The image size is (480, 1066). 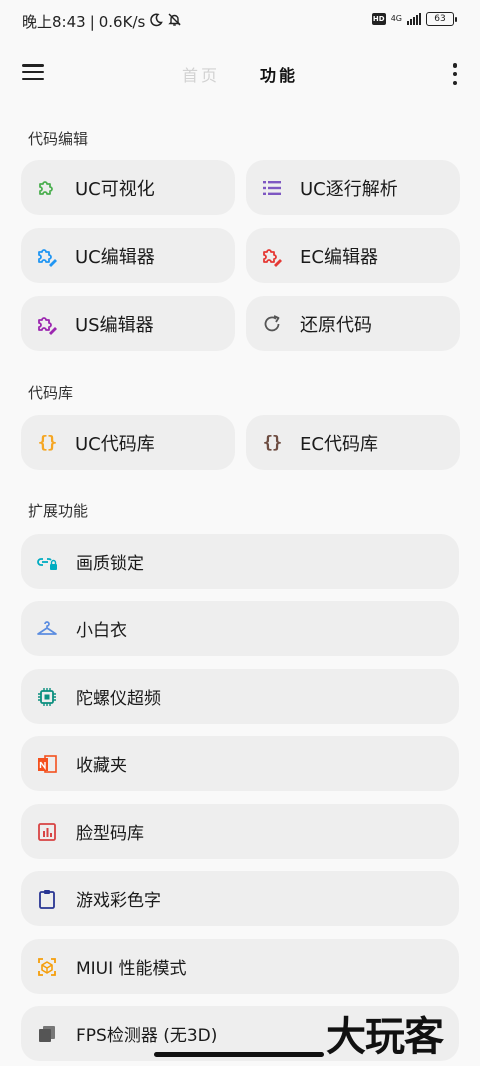 I want to click on card-miui-performance: MIUI 性能模式, so click(x=240, y=966).